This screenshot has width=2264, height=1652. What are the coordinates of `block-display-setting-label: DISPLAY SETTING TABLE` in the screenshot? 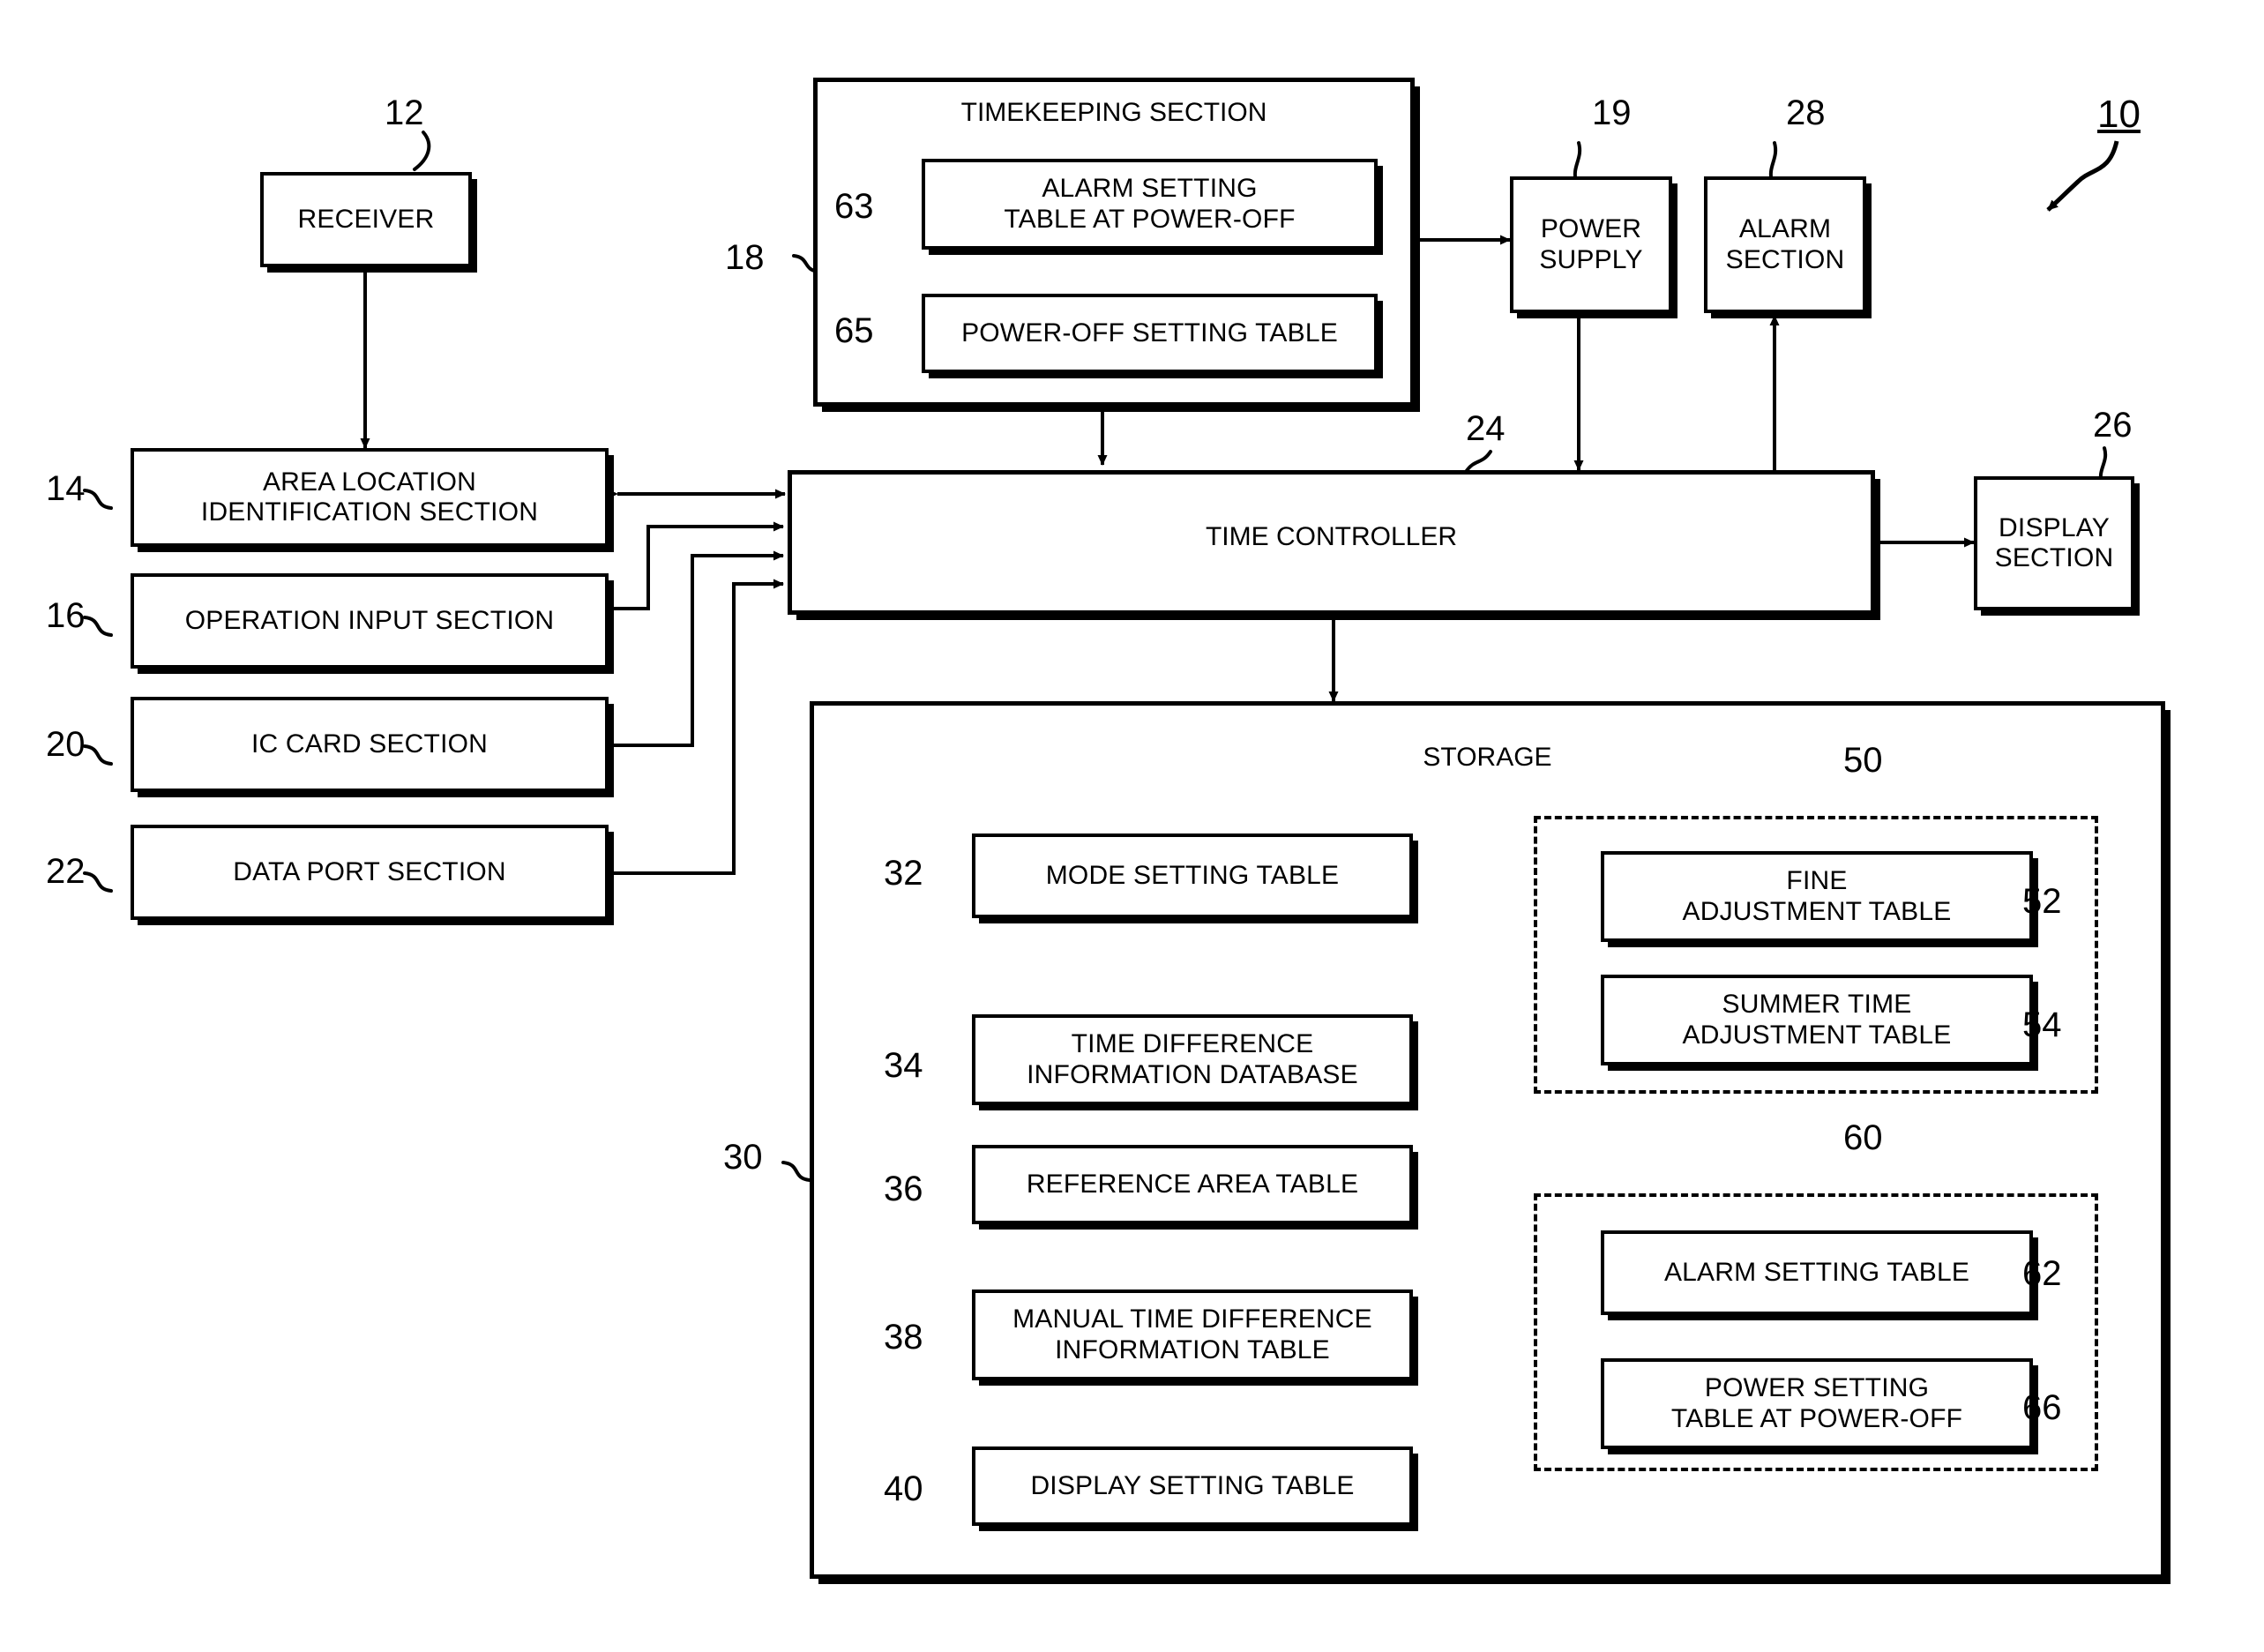 It's located at (1192, 1485).